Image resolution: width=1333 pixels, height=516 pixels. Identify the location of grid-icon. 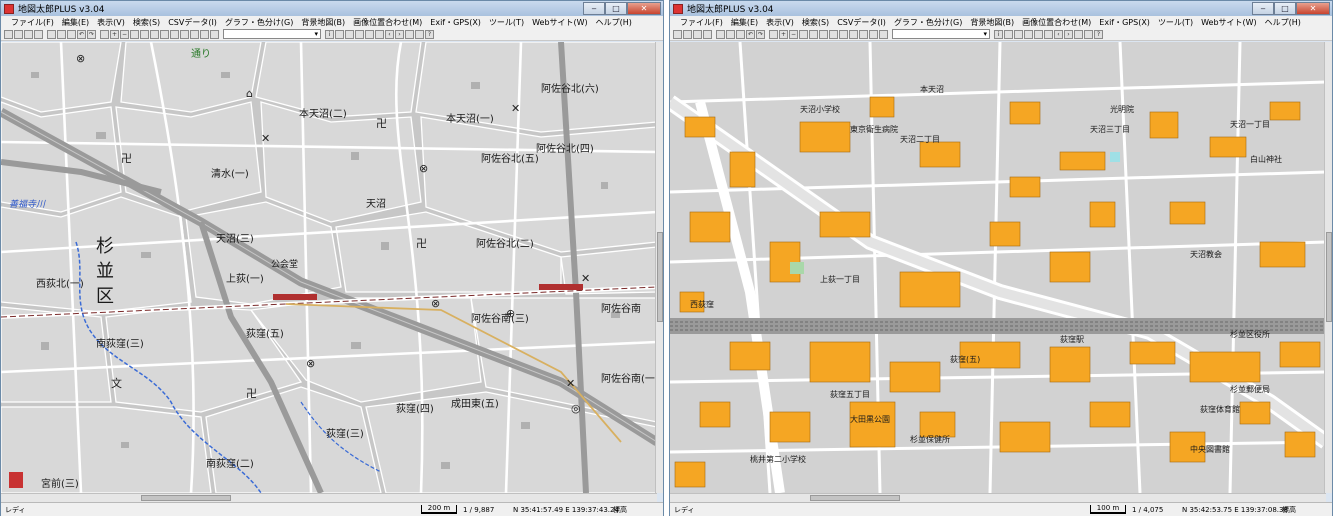
(154, 34).